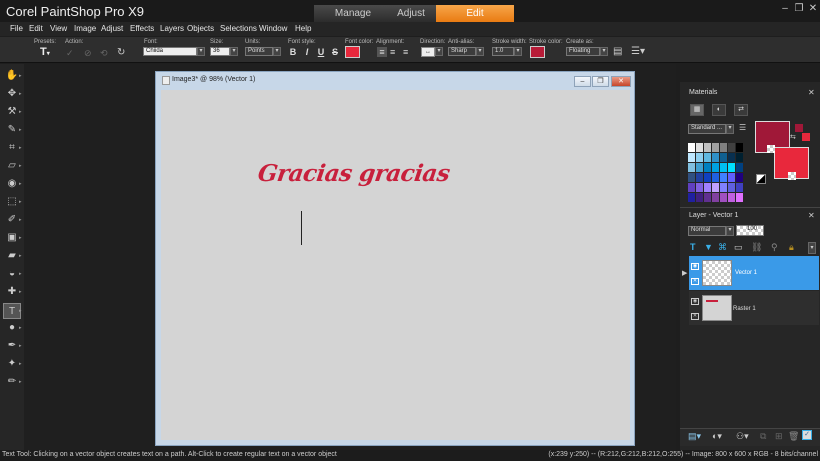  Describe the element at coordinates (303, 28) in the screenshot. I see `menu-help: Help` at that location.